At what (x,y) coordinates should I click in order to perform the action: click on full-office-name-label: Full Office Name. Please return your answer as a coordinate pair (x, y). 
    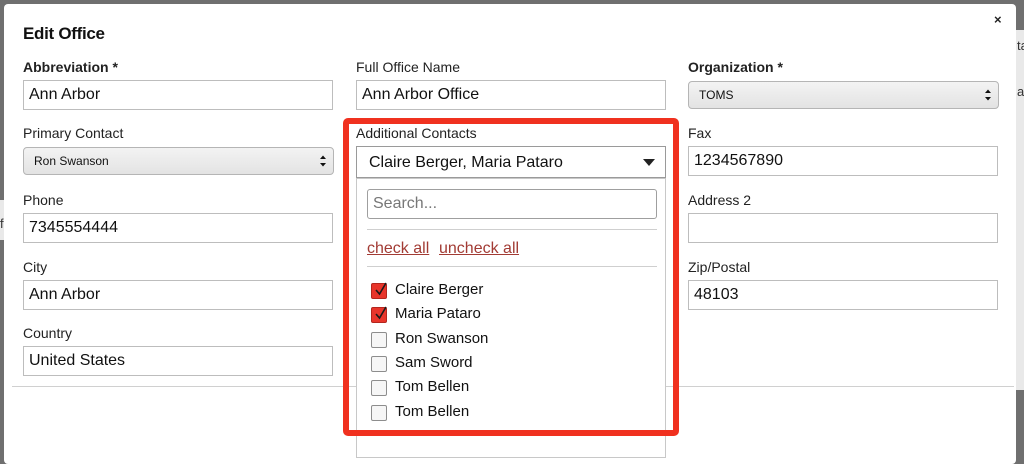
    Looking at the image, I should click on (408, 67).